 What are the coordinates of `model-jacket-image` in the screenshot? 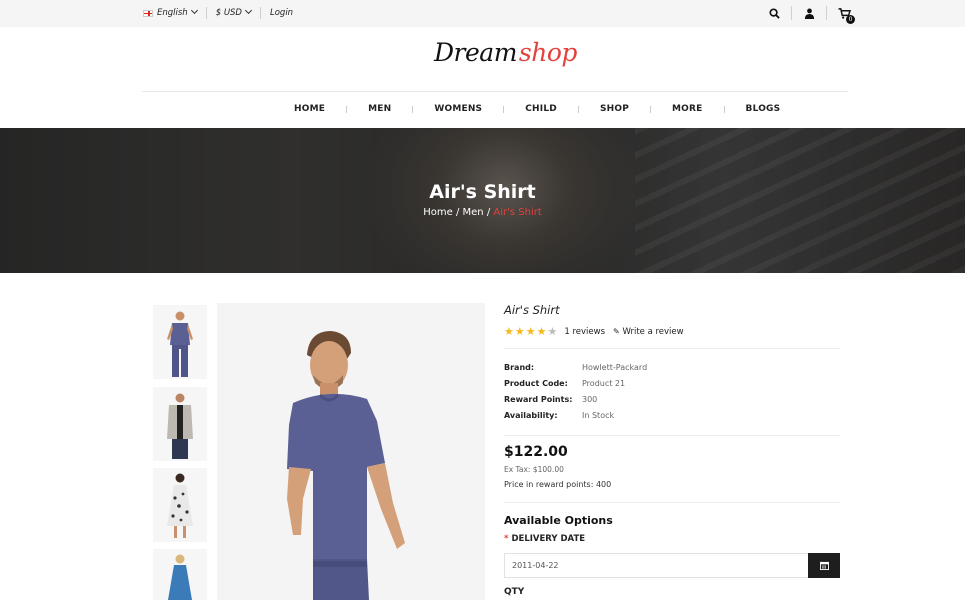 It's located at (180, 426).